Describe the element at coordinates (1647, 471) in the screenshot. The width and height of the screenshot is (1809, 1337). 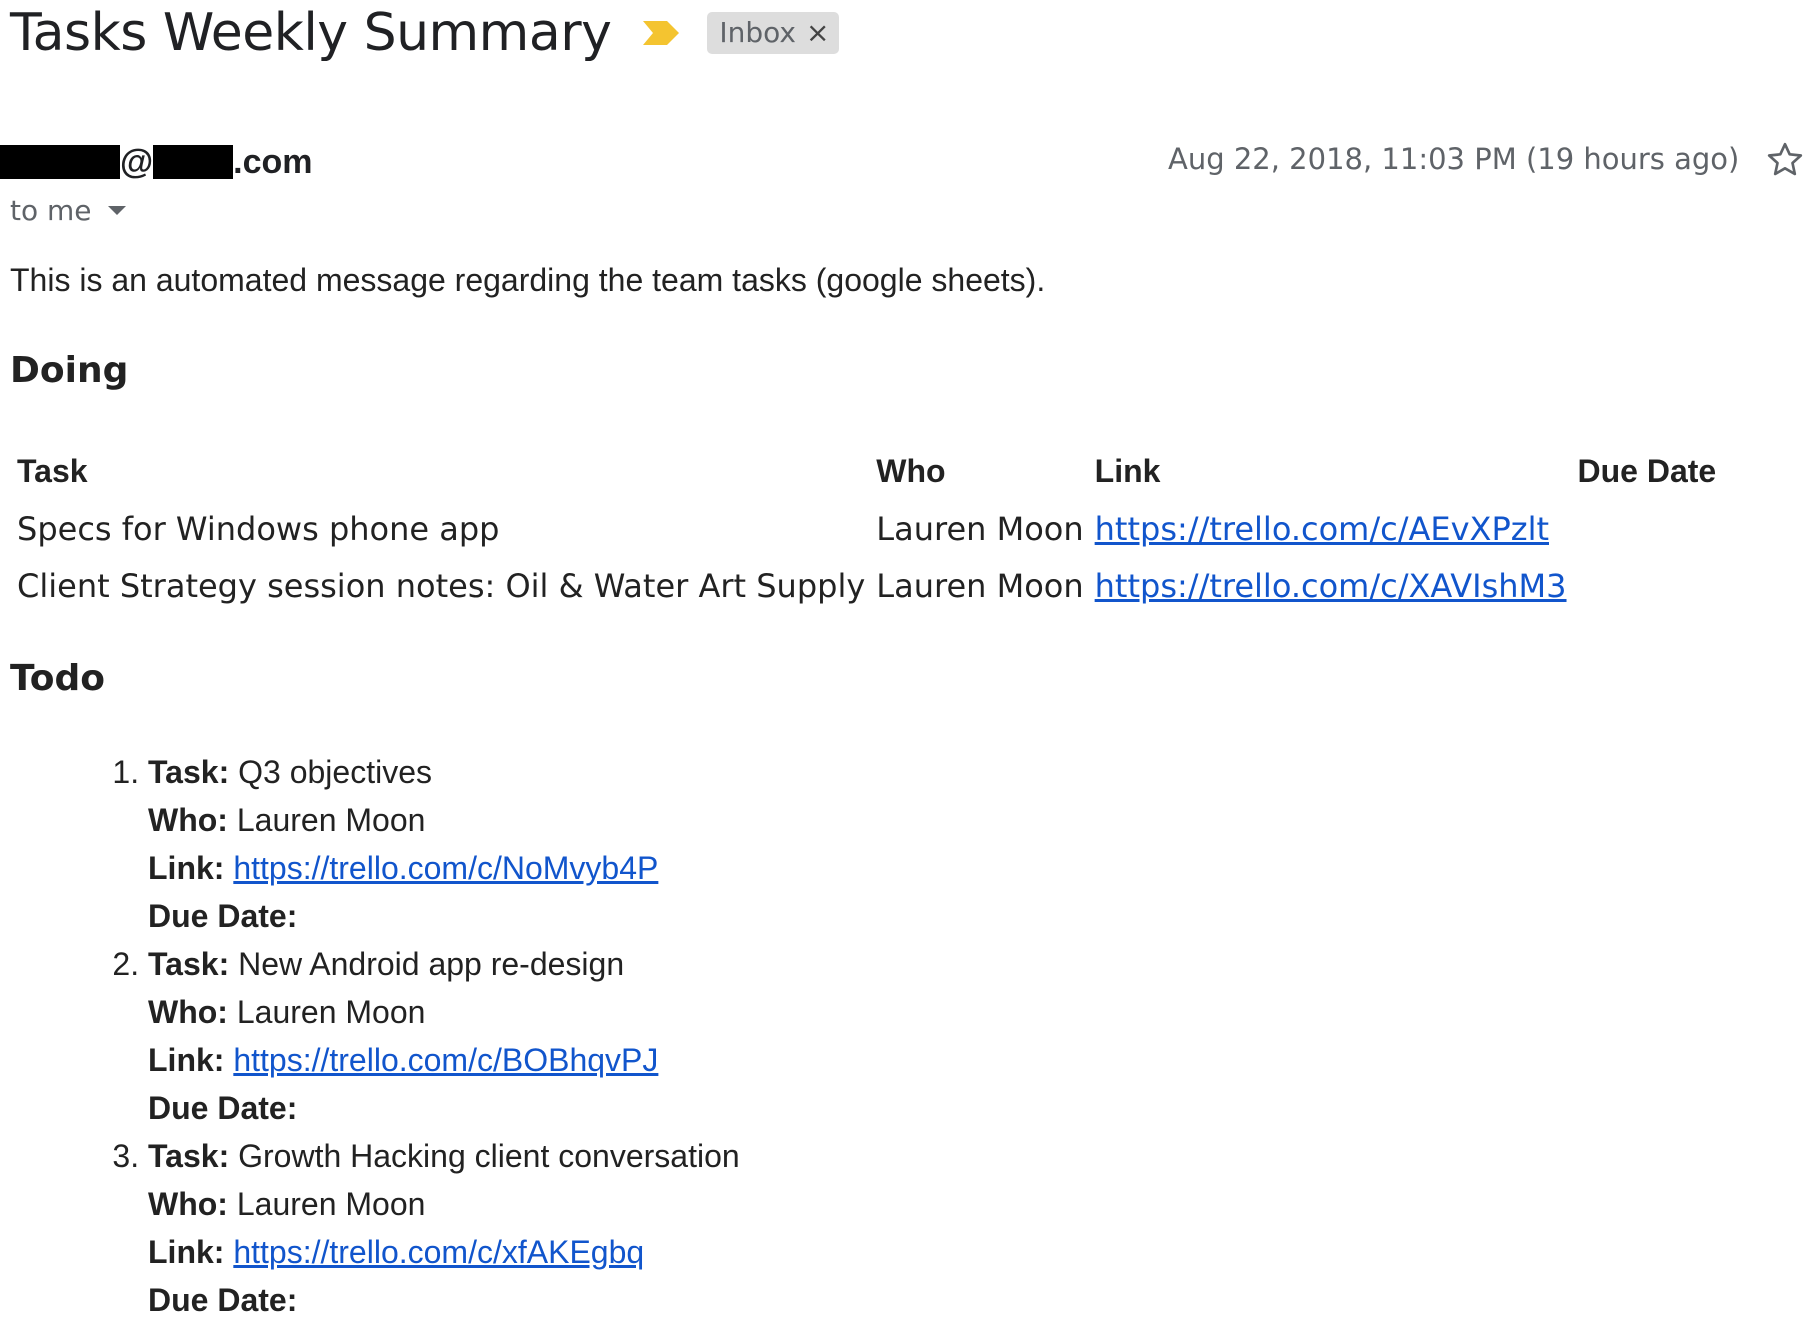
I see `column-header-due-date: Due Date` at that location.